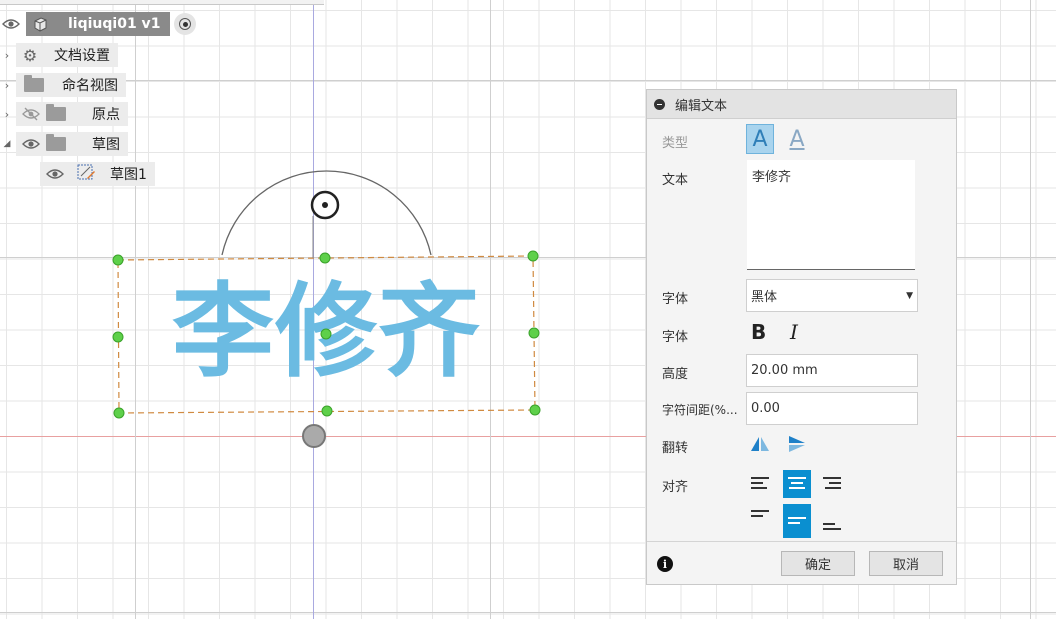  I want to click on align-center-button, so click(797, 484).